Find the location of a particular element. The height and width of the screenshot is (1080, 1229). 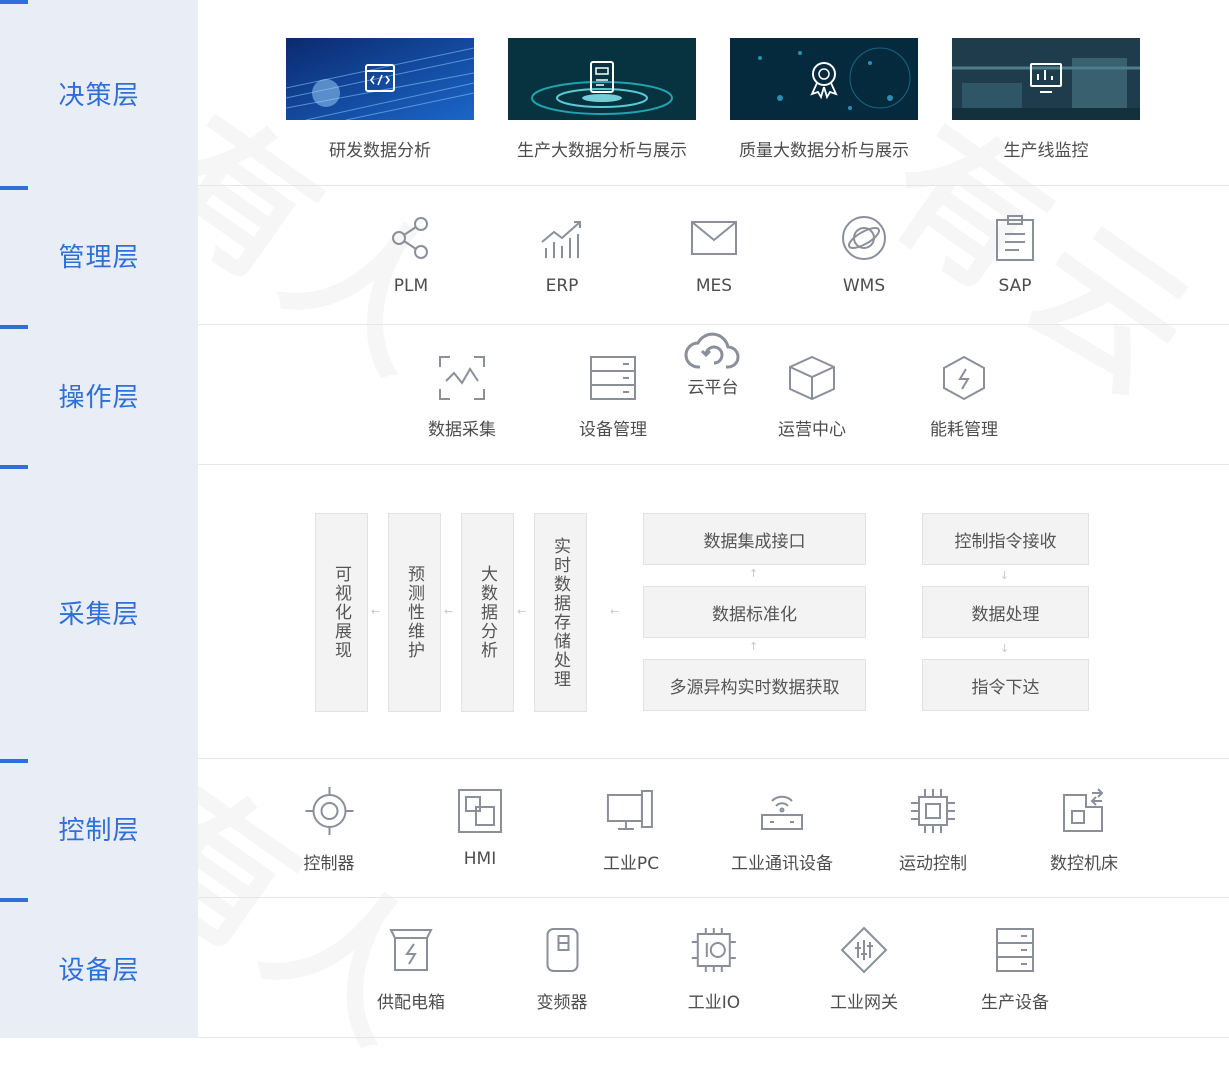

device-label: 工业网关 is located at coordinates (864, 1003).